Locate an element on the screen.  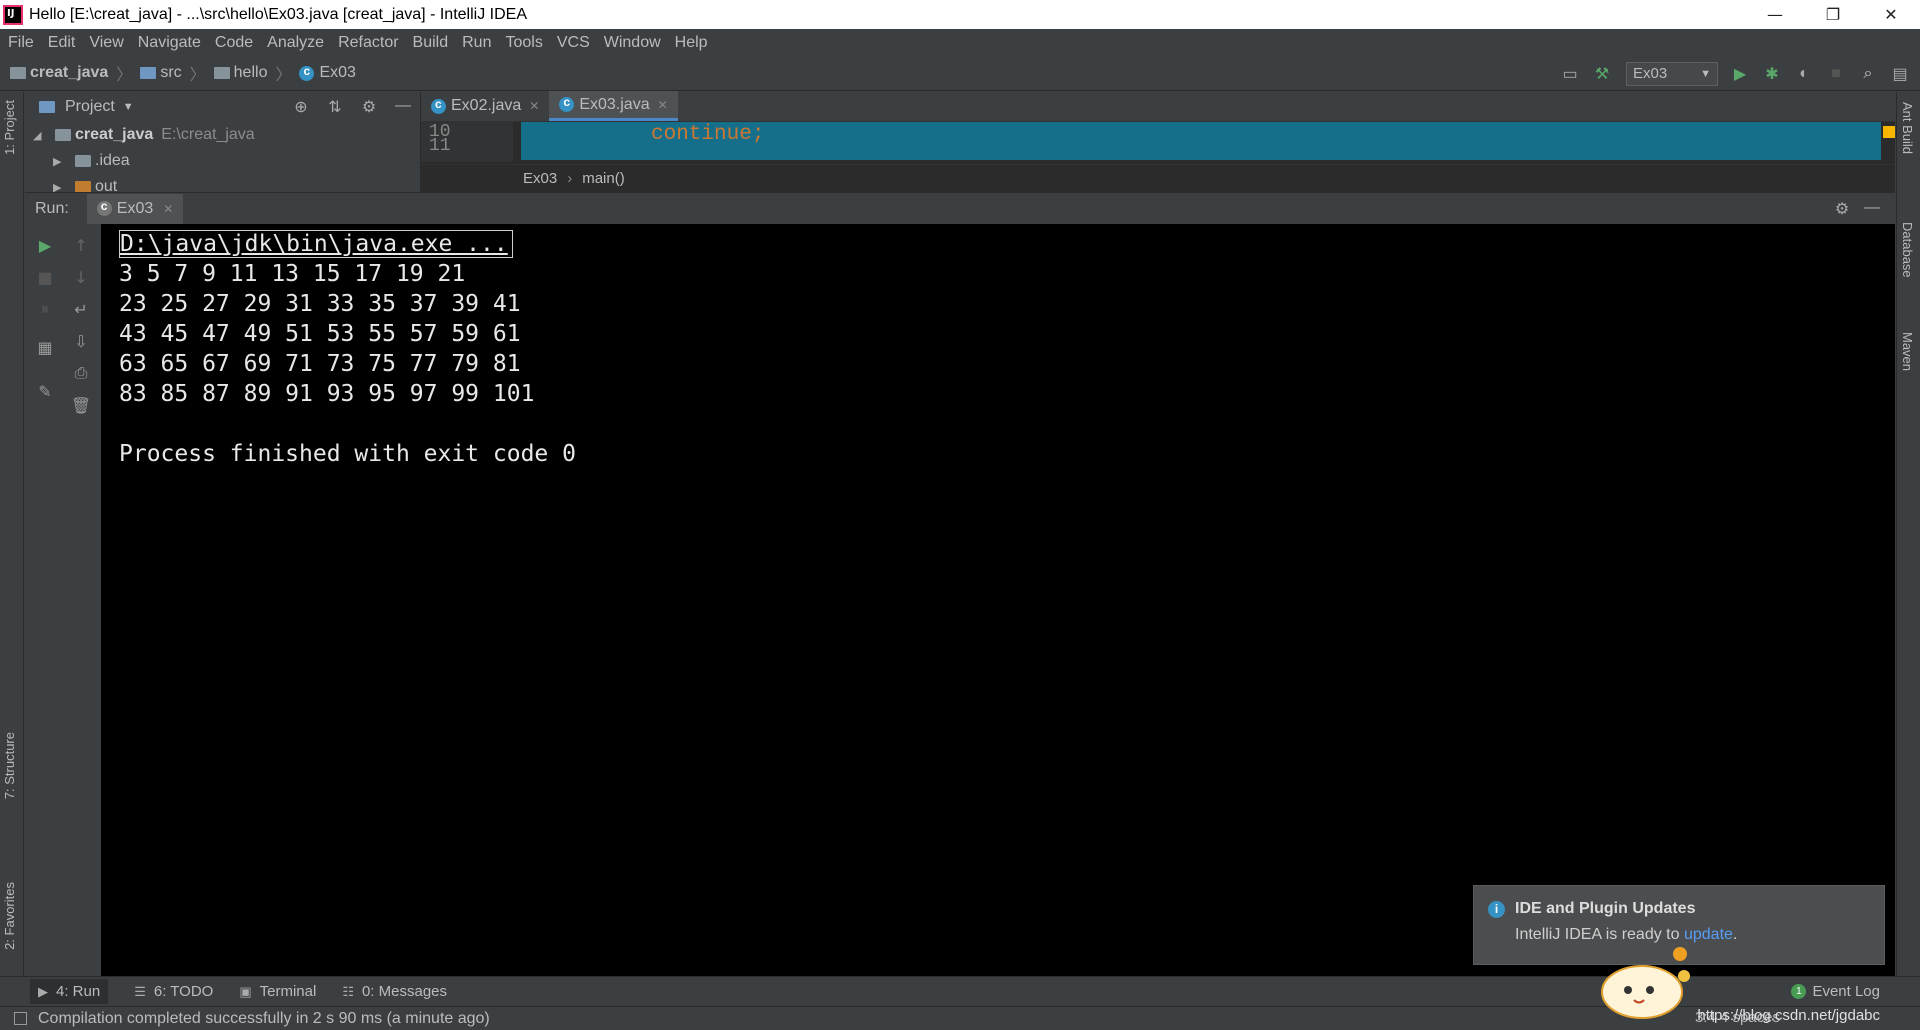
tree-root: ◢ creat_java E:\creat_java is located at coordinates (222, 135).